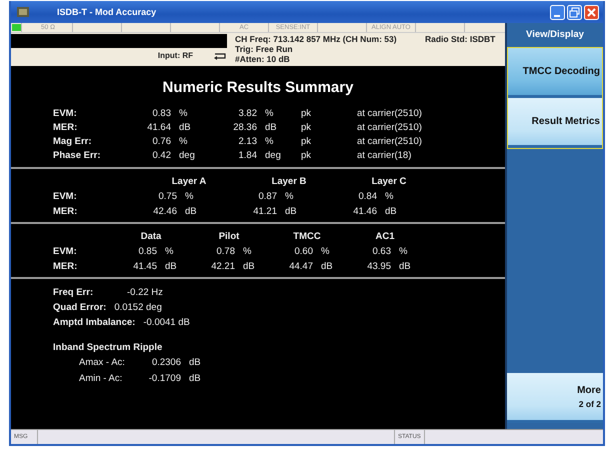  What do you see at coordinates (165, 211) in the screenshot?
I see `table-cell-text: 42.46` at bounding box center [165, 211].